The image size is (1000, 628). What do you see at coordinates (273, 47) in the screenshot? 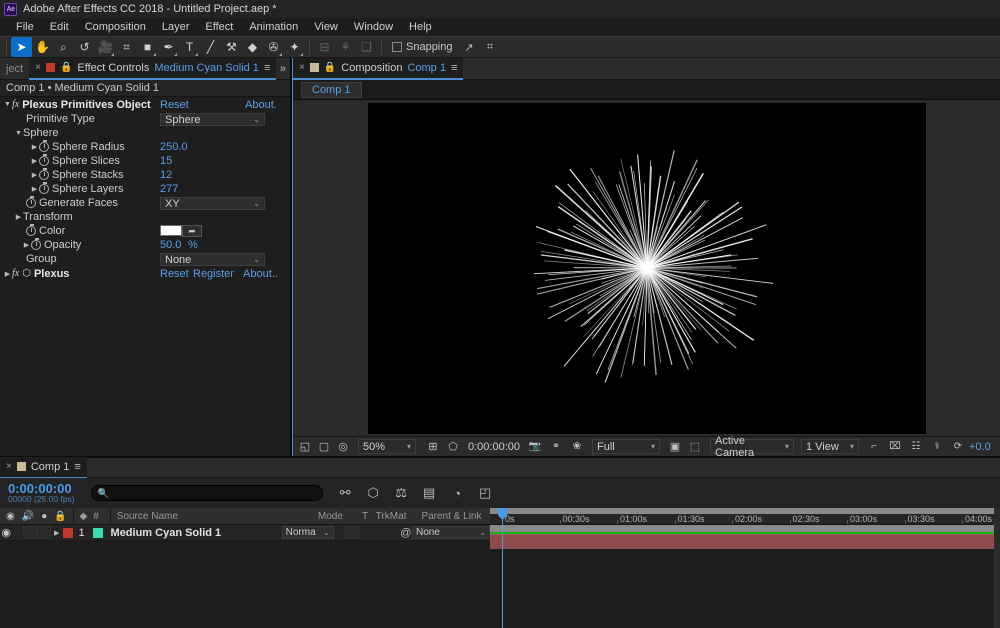
I see `roto-brush-tool: ✇` at bounding box center [273, 47].